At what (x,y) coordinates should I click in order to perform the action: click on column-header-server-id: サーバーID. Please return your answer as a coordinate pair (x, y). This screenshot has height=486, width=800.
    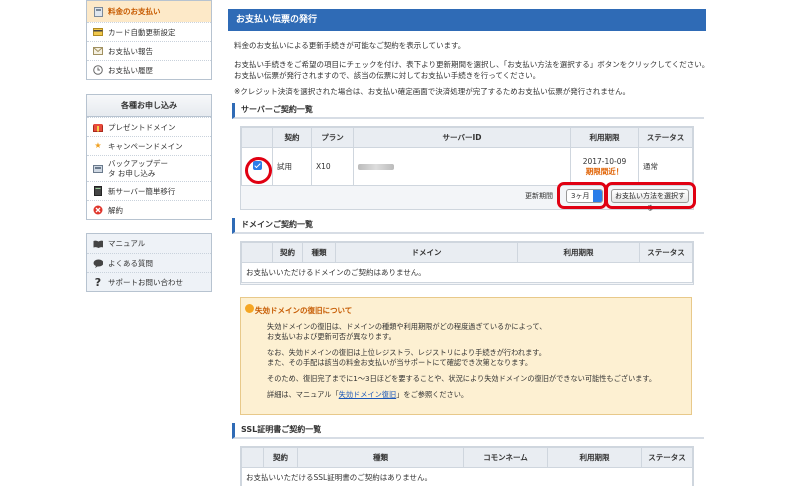
    Looking at the image, I should click on (462, 137).